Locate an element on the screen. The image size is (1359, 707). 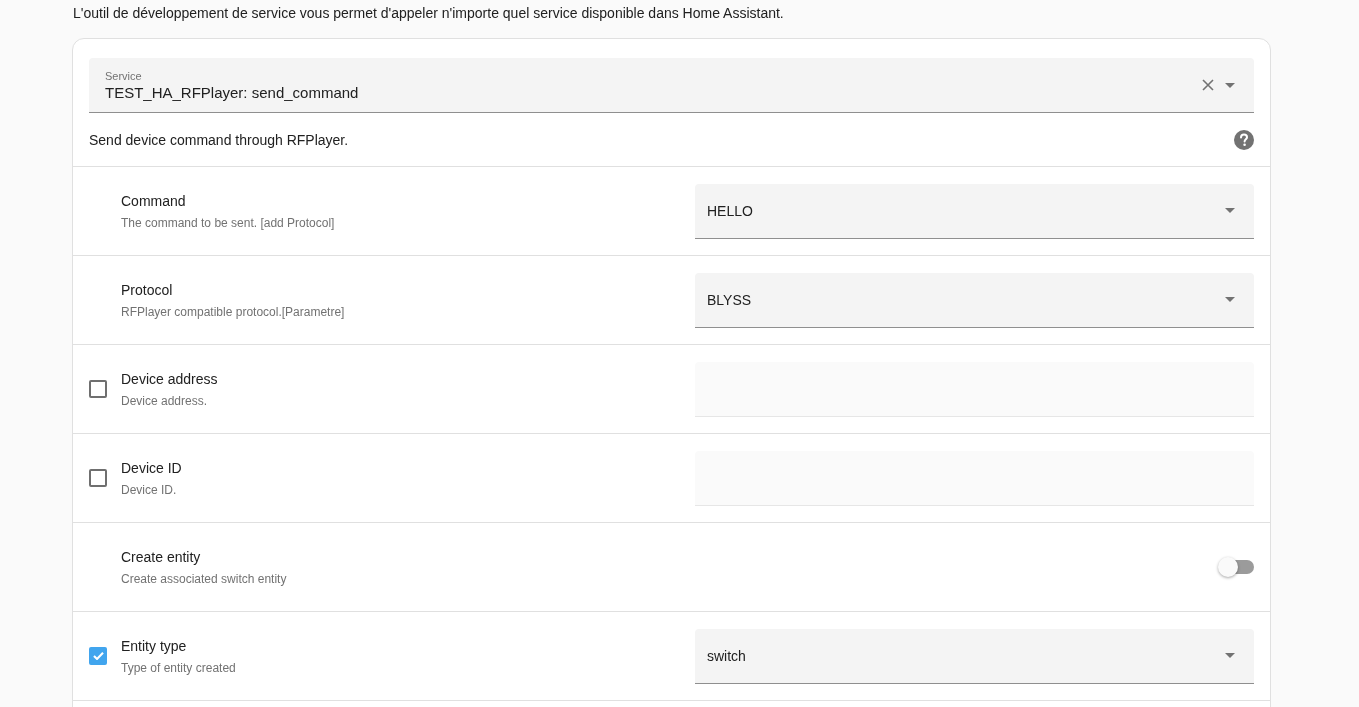
toggle-switch is located at coordinates (1236, 567).